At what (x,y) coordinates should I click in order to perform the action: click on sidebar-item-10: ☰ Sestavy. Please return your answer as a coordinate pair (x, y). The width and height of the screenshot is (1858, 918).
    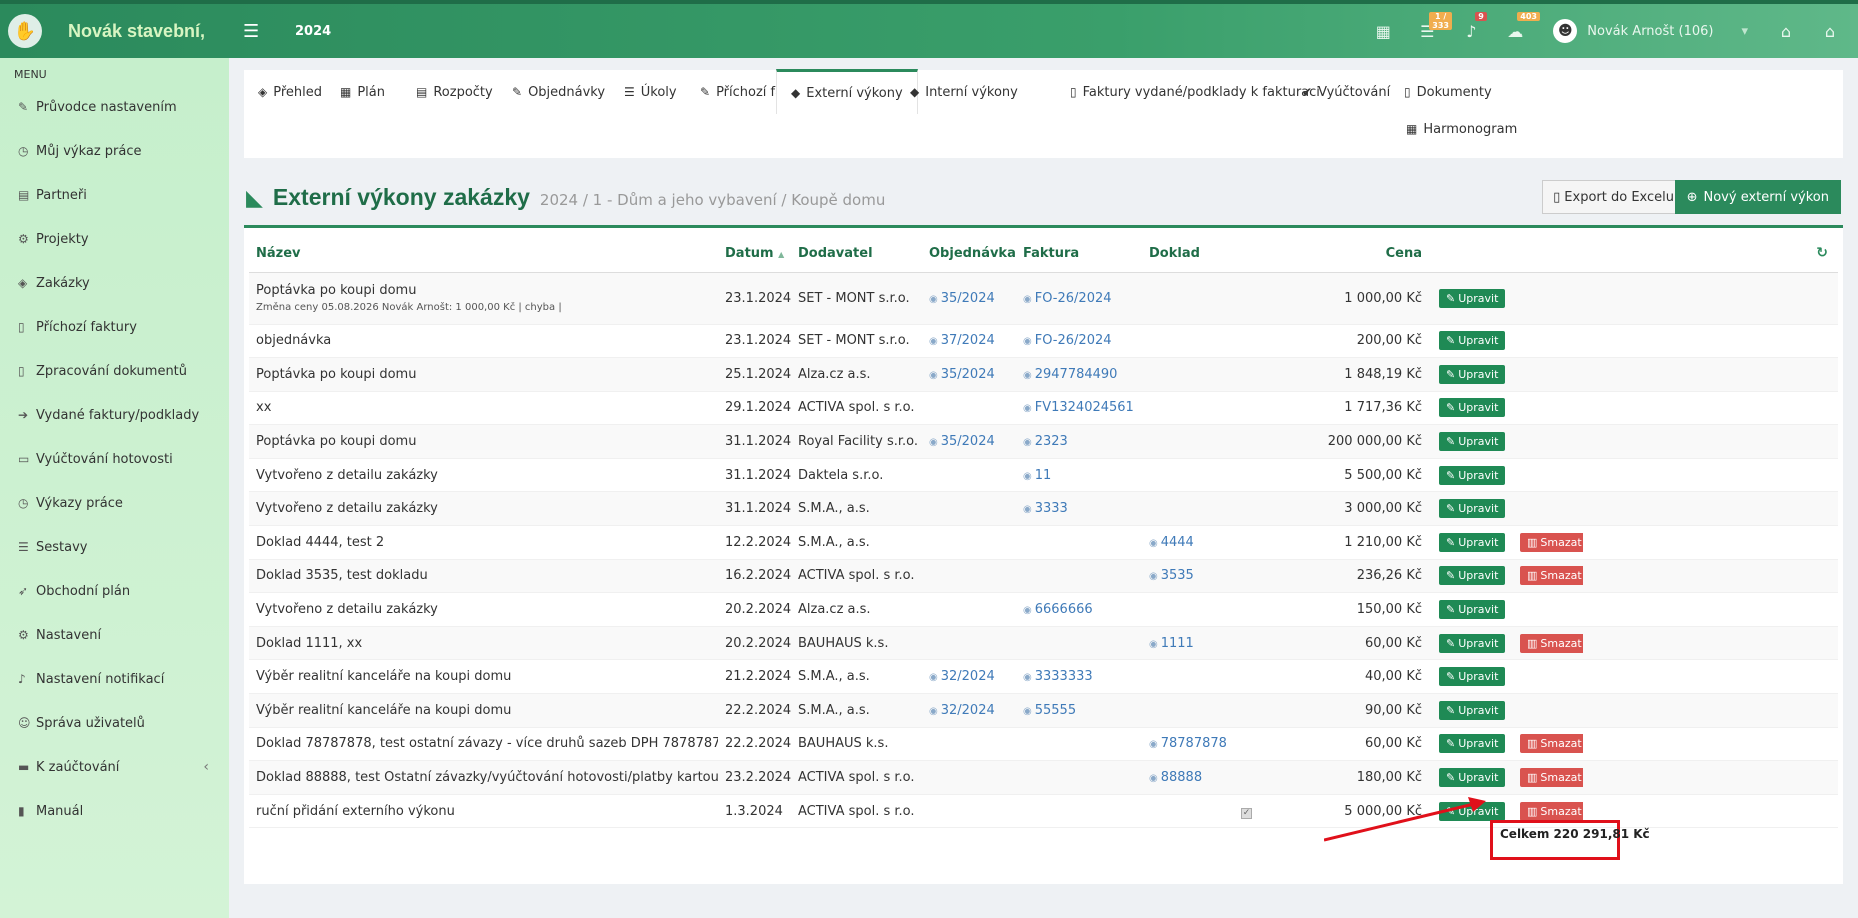
    Looking at the image, I should click on (114, 547).